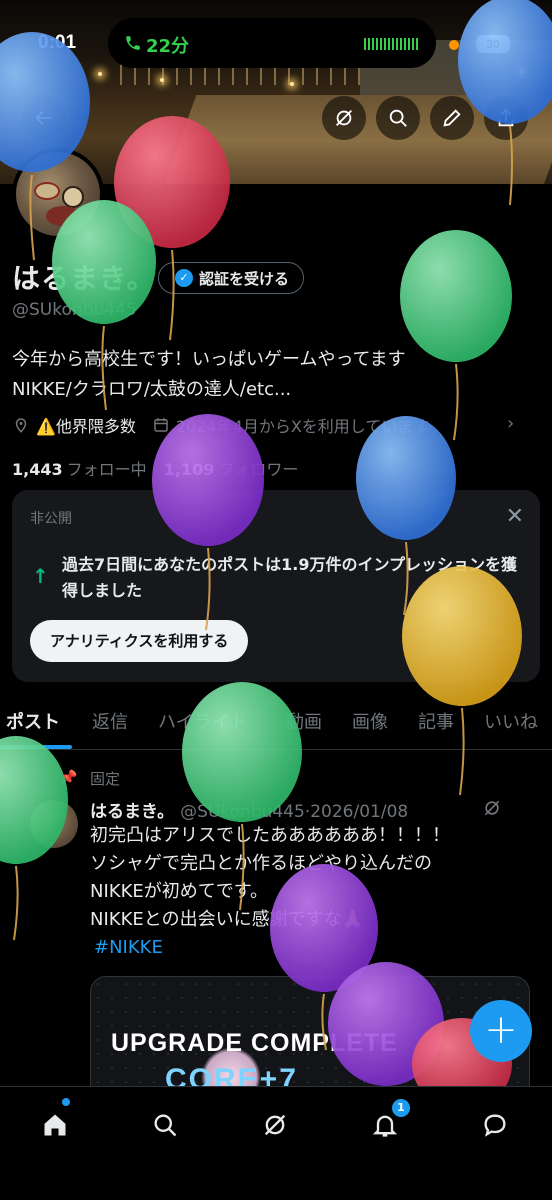 The height and width of the screenshot is (1200, 552). What do you see at coordinates (227, 919) in the screenshot?
I see `post-line: NIKKEとの出会いに感謝ですな🙏` at bounding box center [227, 919].